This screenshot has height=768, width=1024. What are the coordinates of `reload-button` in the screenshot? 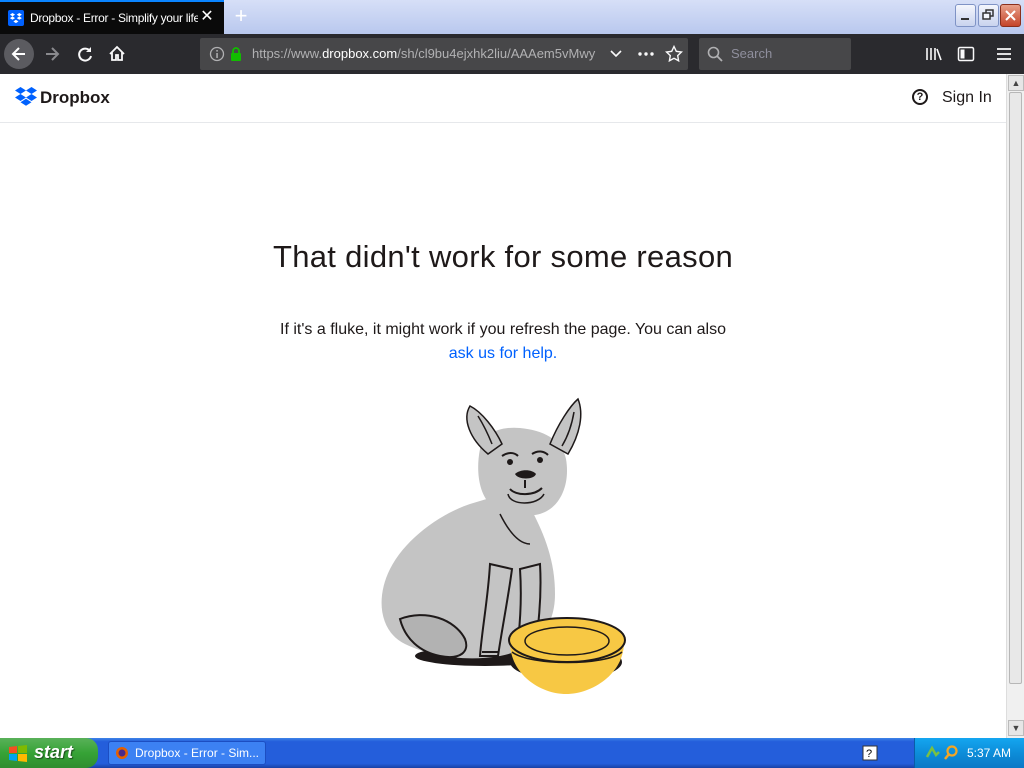 It's located at (85, 54).